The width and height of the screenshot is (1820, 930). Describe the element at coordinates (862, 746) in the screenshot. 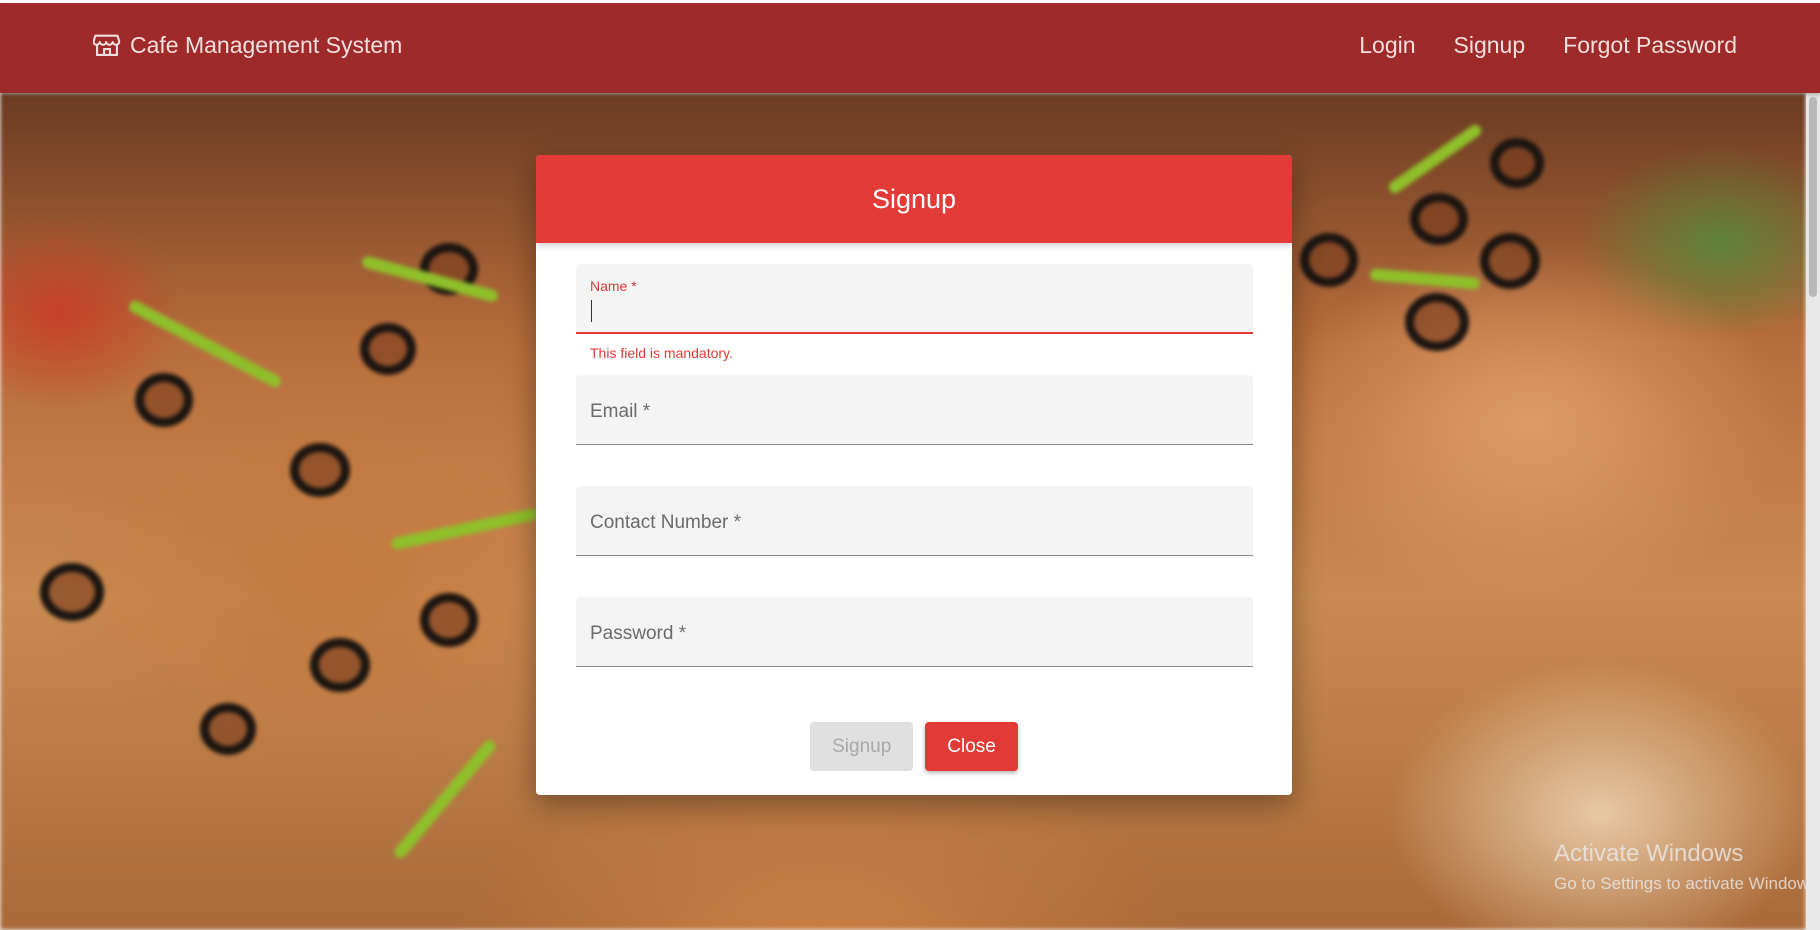

I see `signup-button: Signup` at that location.